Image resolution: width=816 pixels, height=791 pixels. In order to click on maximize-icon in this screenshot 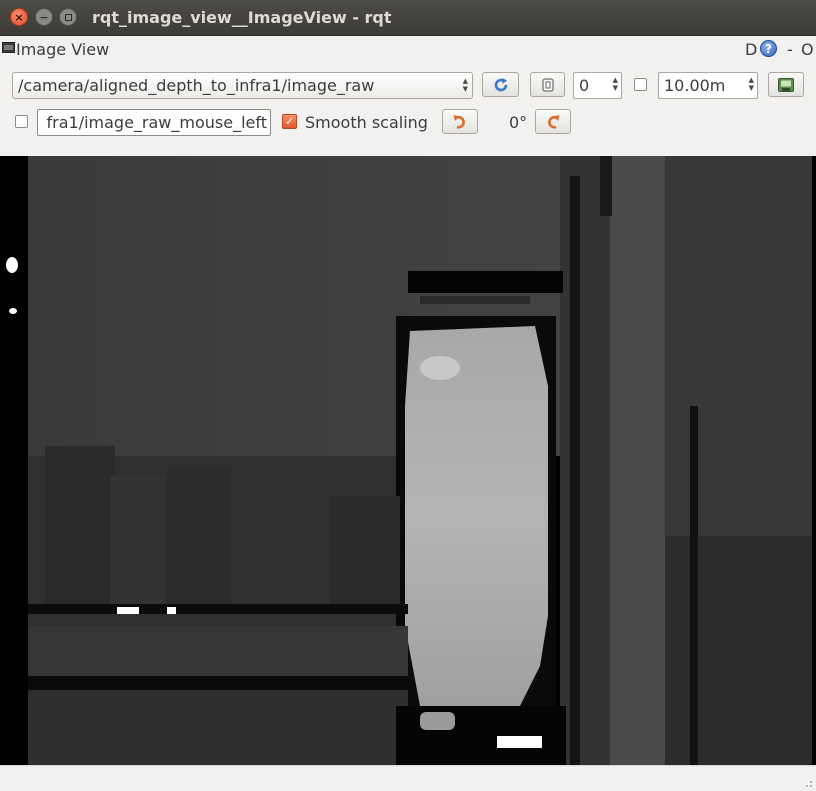, I will do `click(68, 17)`.